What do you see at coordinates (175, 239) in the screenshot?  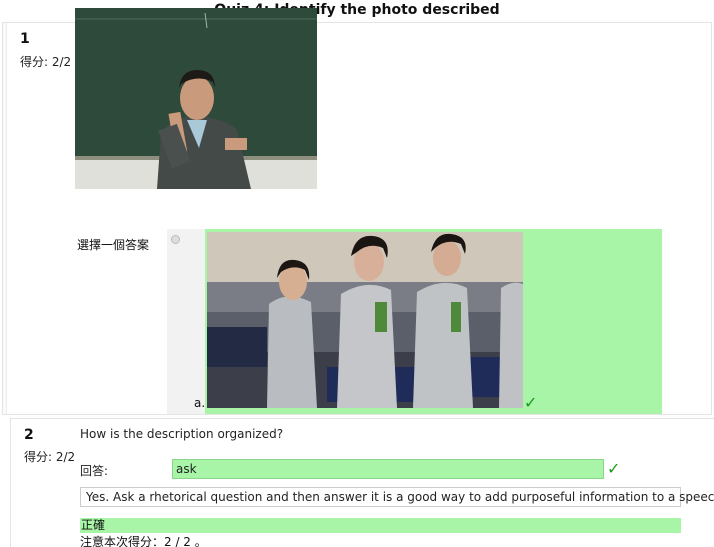 I see `answer-option-a-radio` at bounding box center [175, 239].